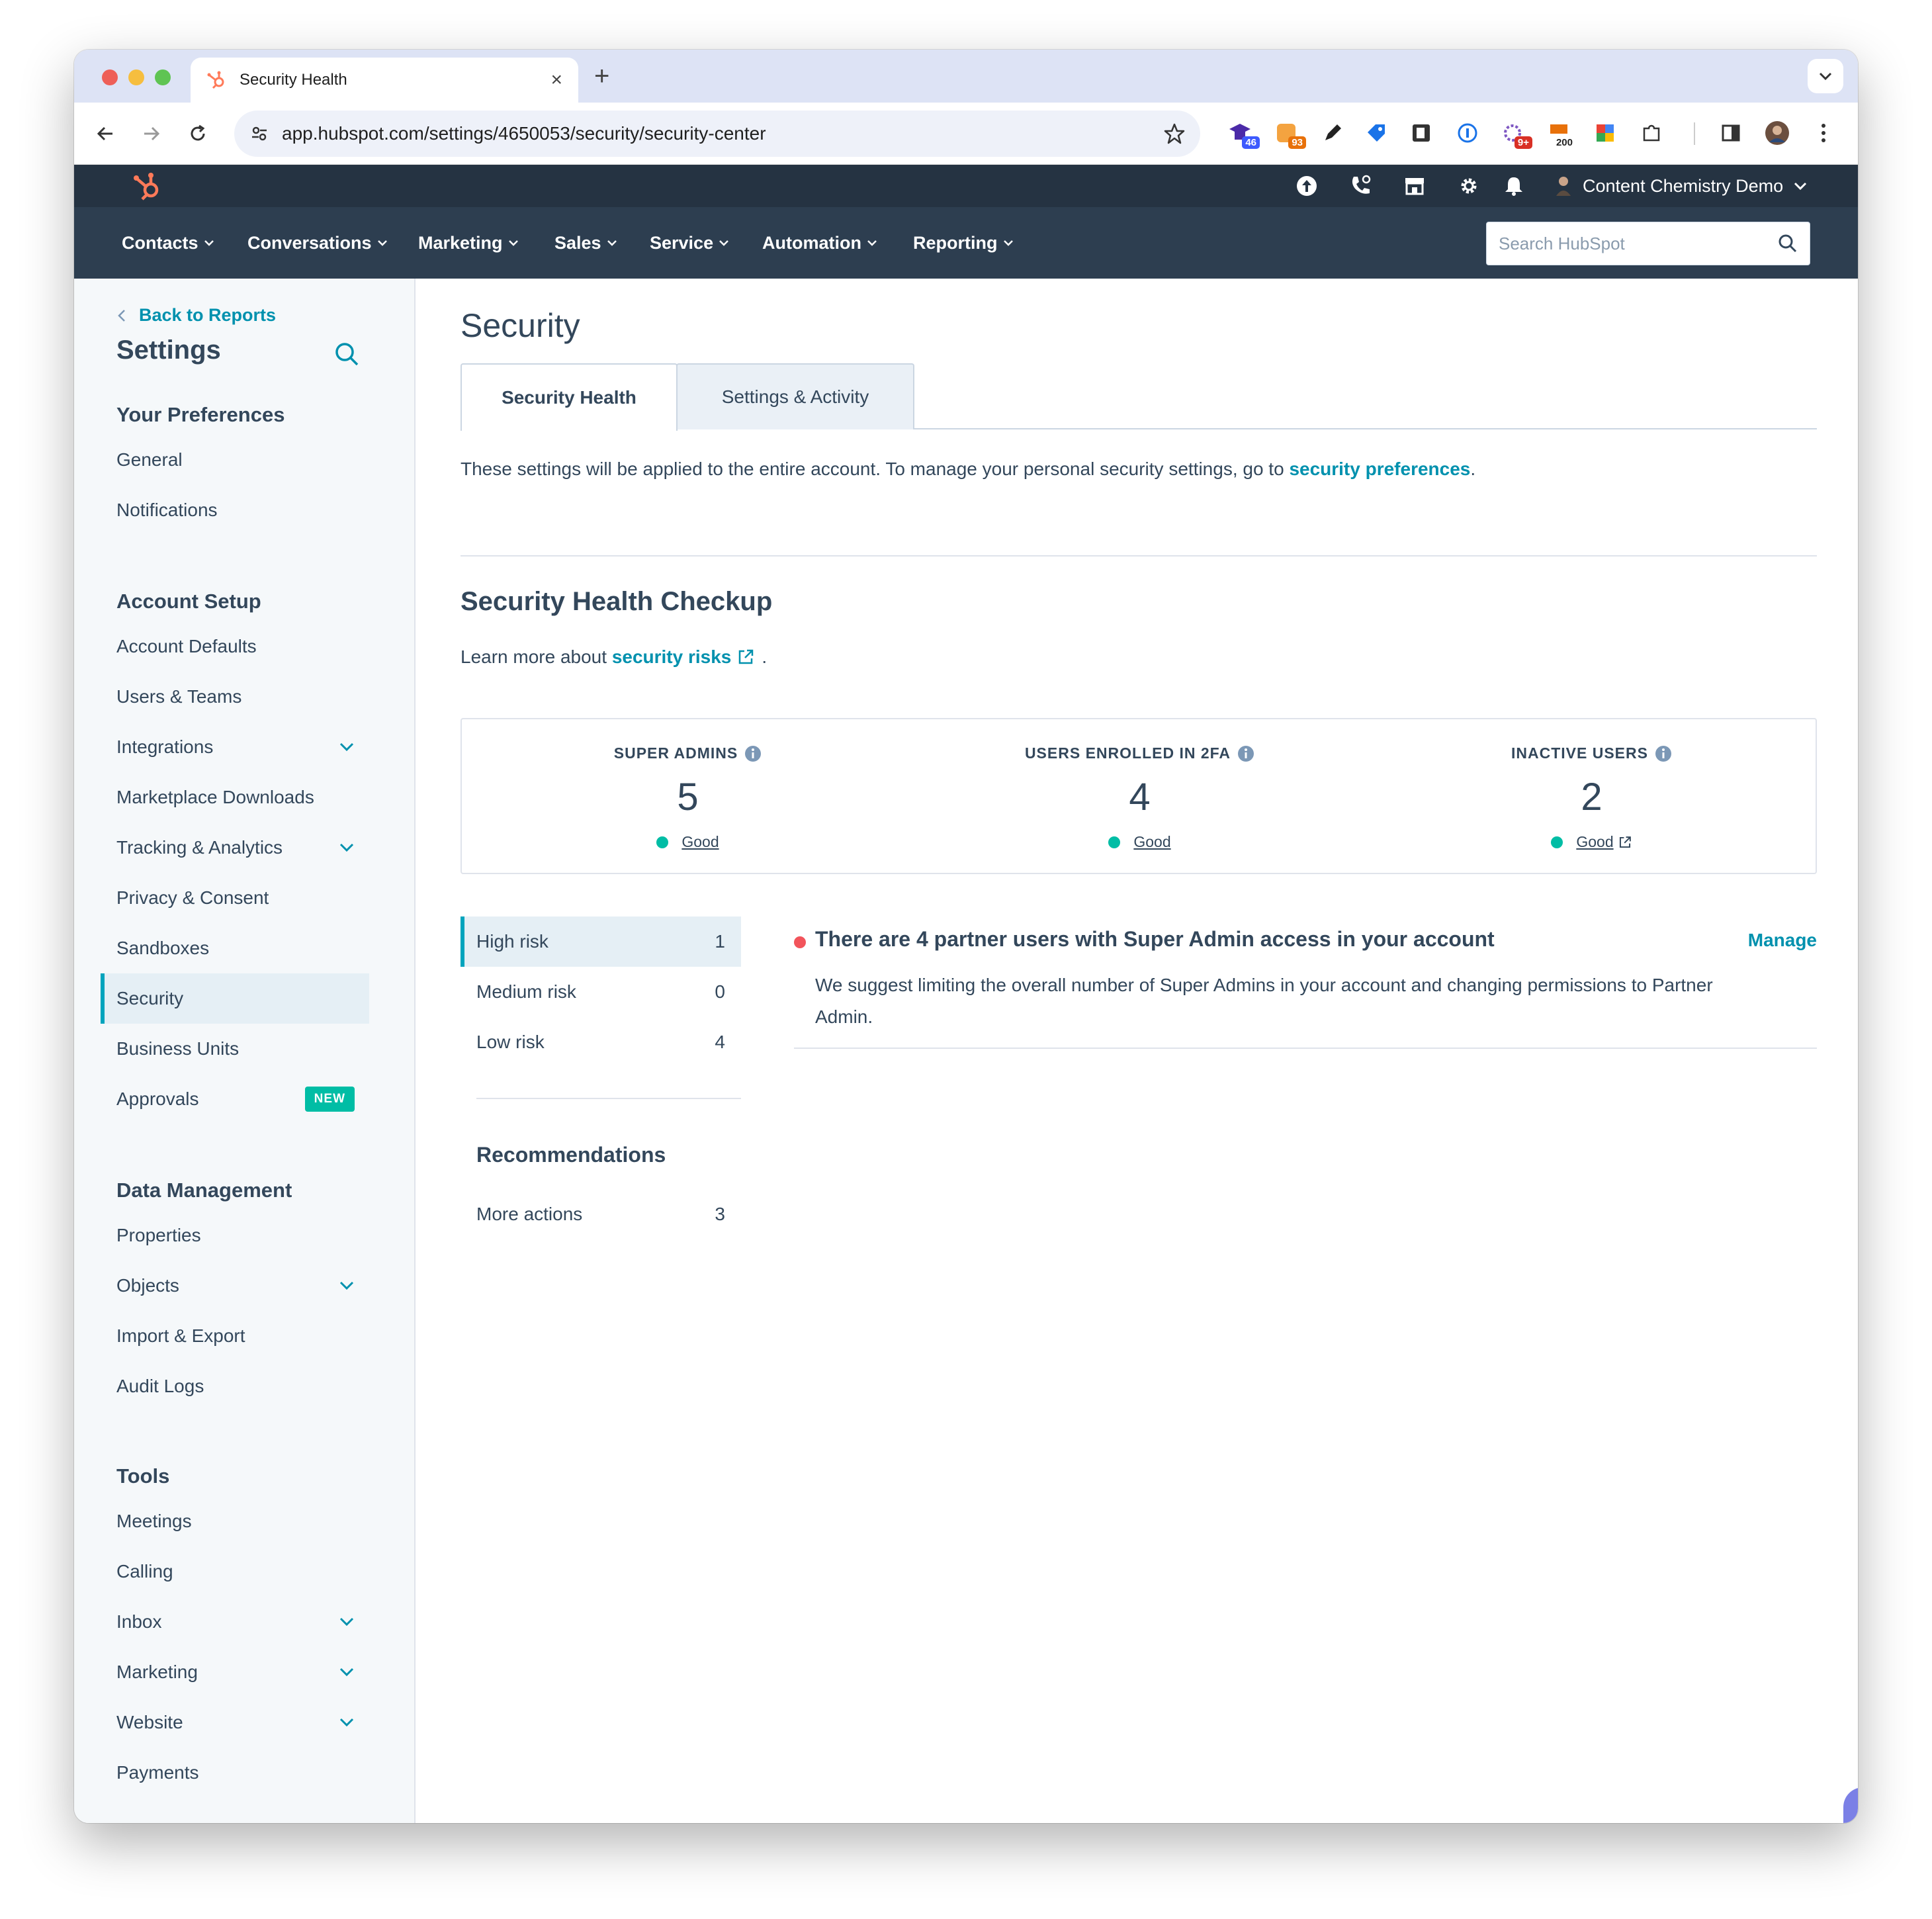  What do you see at coordinates (235, 948) in the screenshot?
I see `sidebar-item-sandboxes: Sandboxes` at bounding box center [235, 948].